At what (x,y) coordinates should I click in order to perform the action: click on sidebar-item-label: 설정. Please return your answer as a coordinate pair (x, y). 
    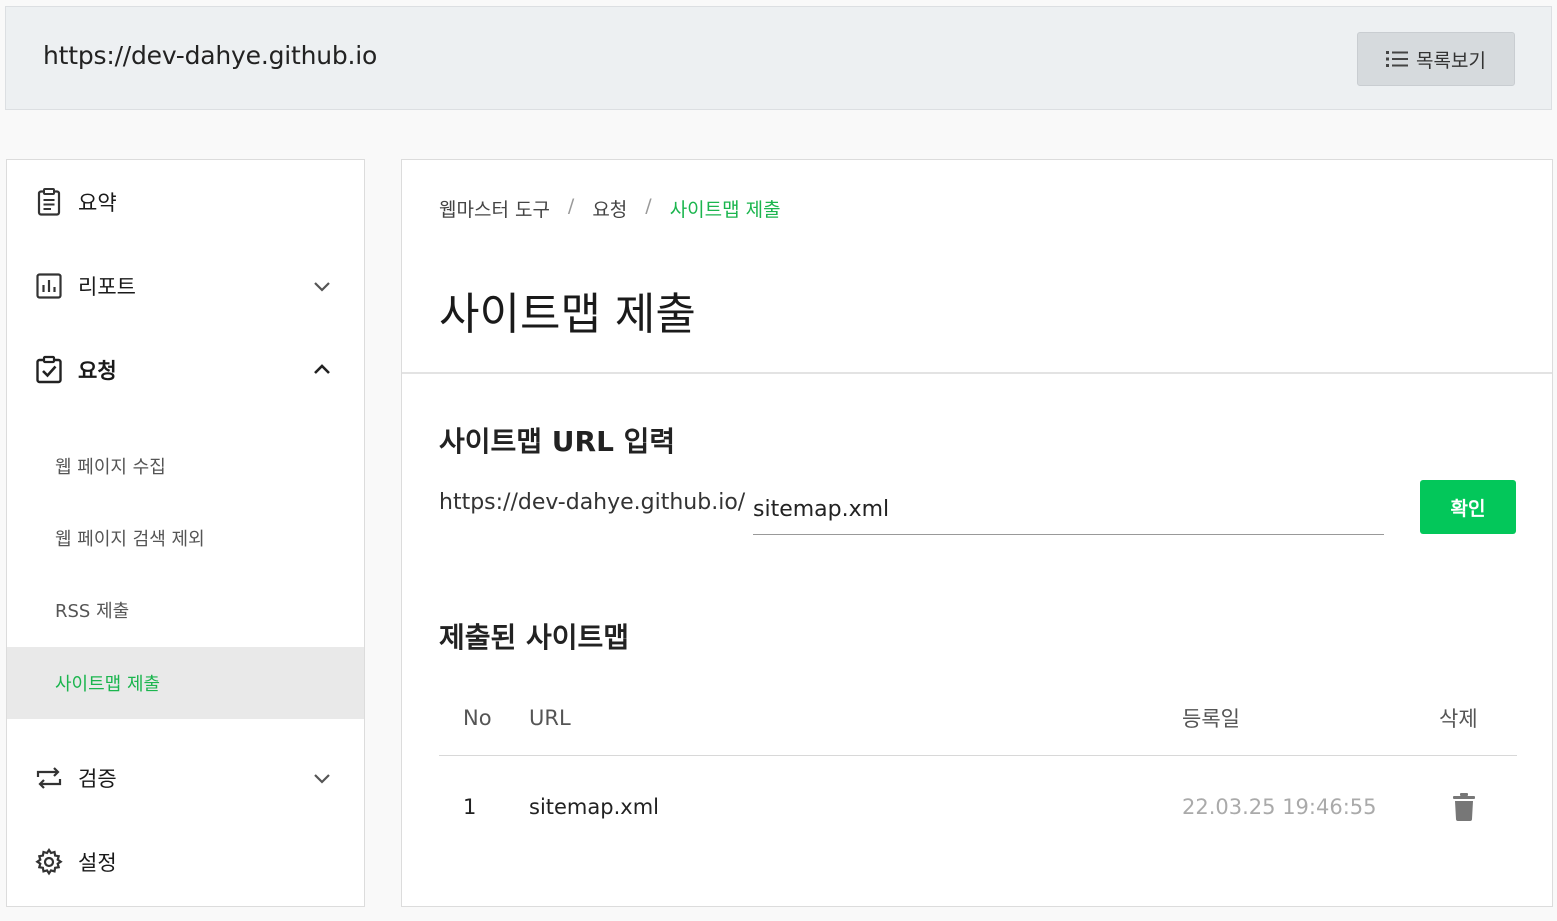
    Looking at the image, I should click on (97, 863).